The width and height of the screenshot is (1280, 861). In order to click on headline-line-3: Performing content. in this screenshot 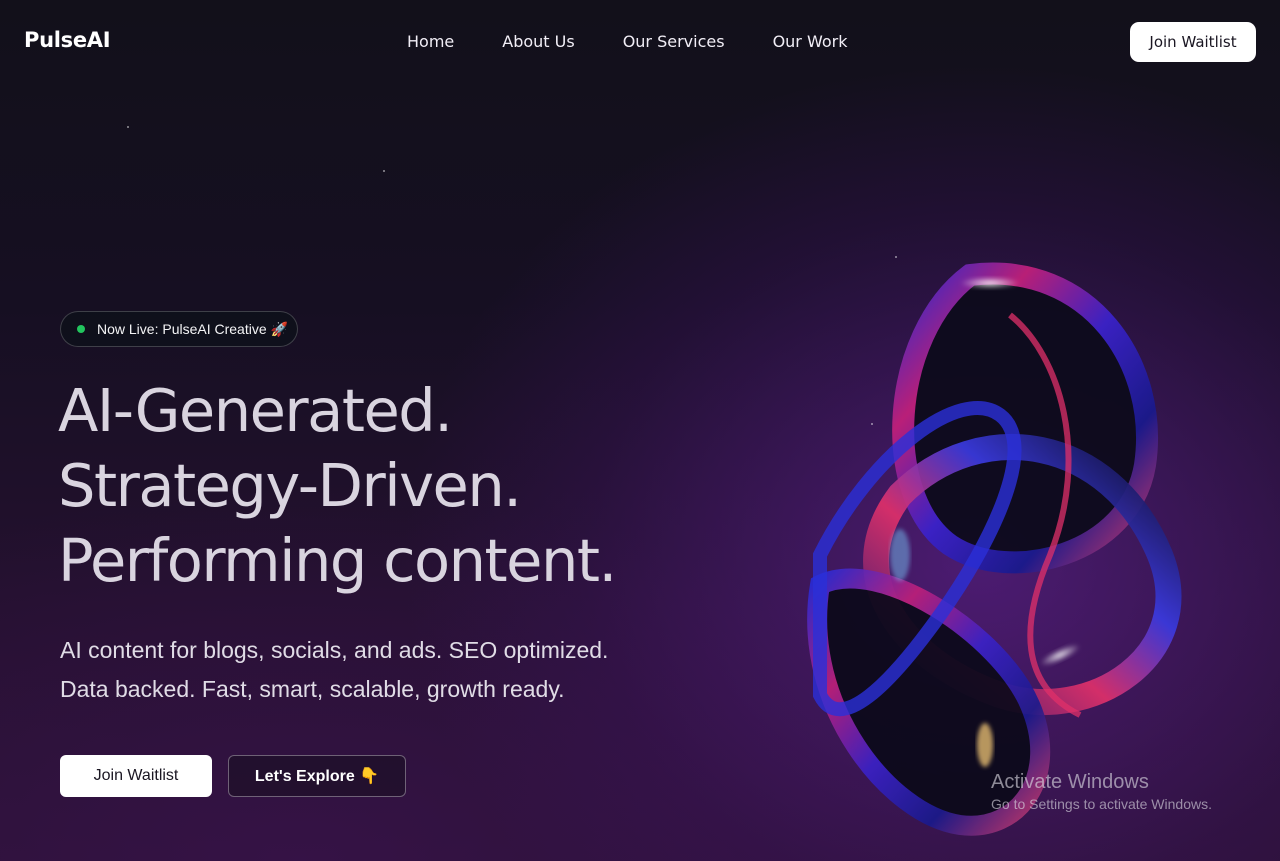, I will do `click(337, 560)`.